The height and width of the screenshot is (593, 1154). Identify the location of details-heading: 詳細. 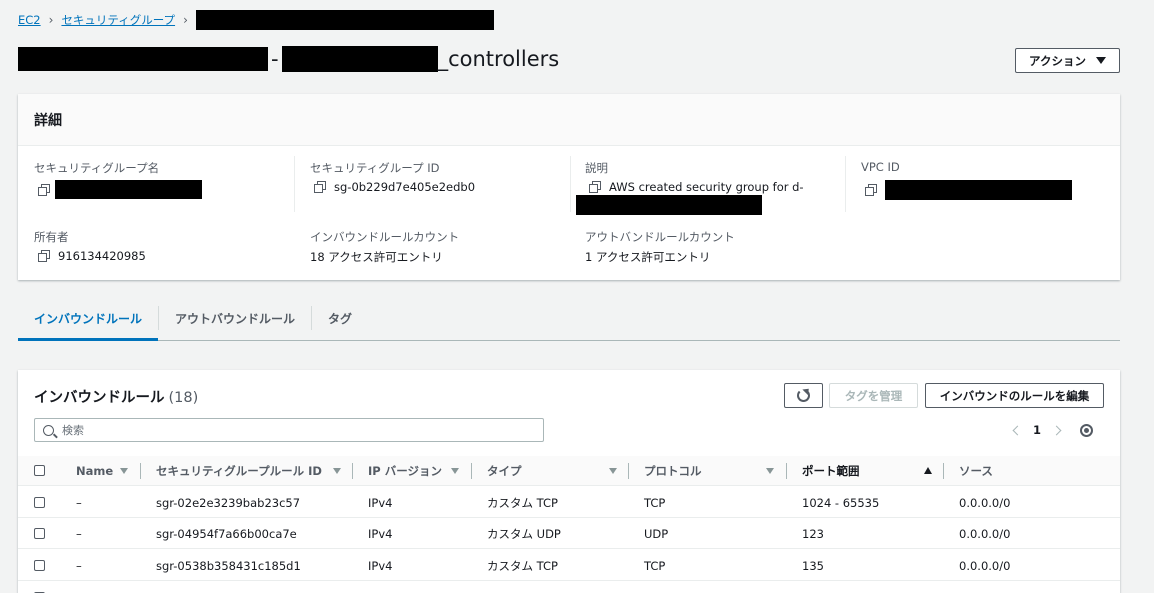
(569, 120).